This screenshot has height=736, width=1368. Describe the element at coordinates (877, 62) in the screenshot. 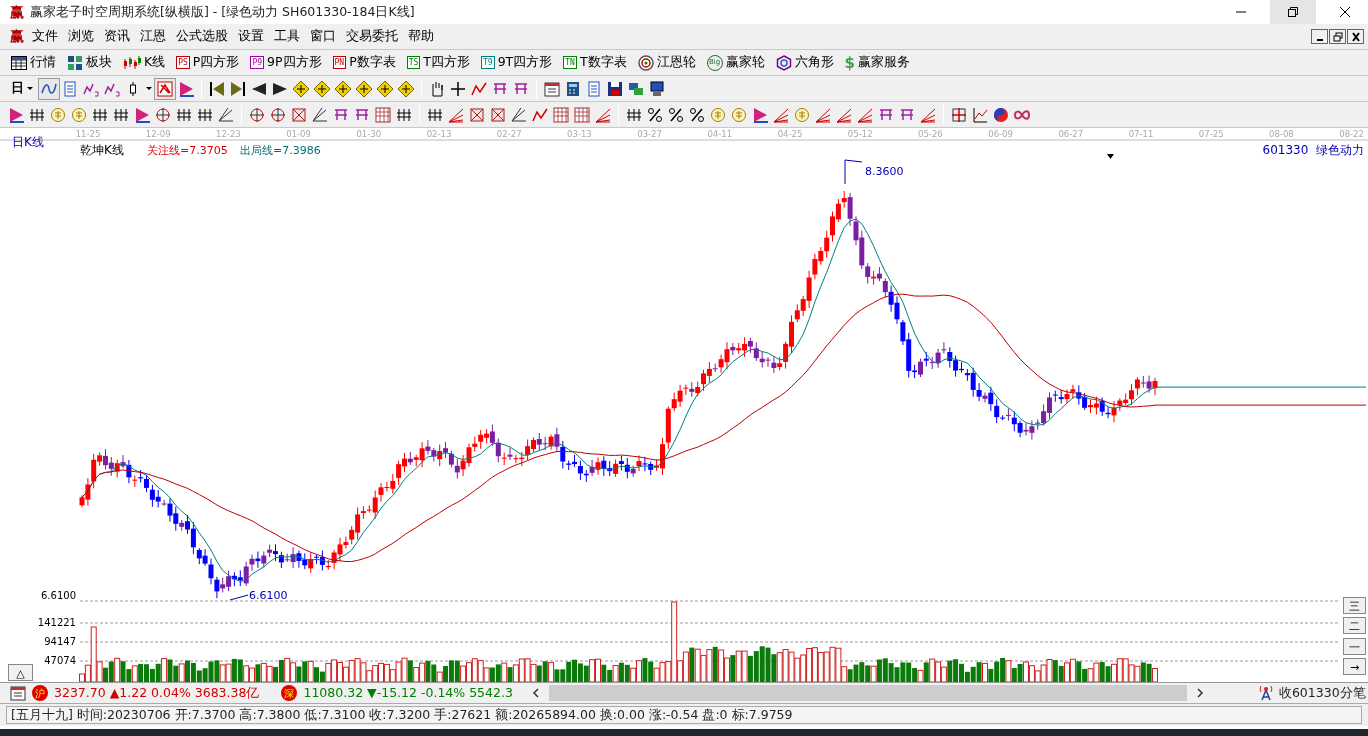

I see `toolbar-button: $ 赢家服务` at that location.